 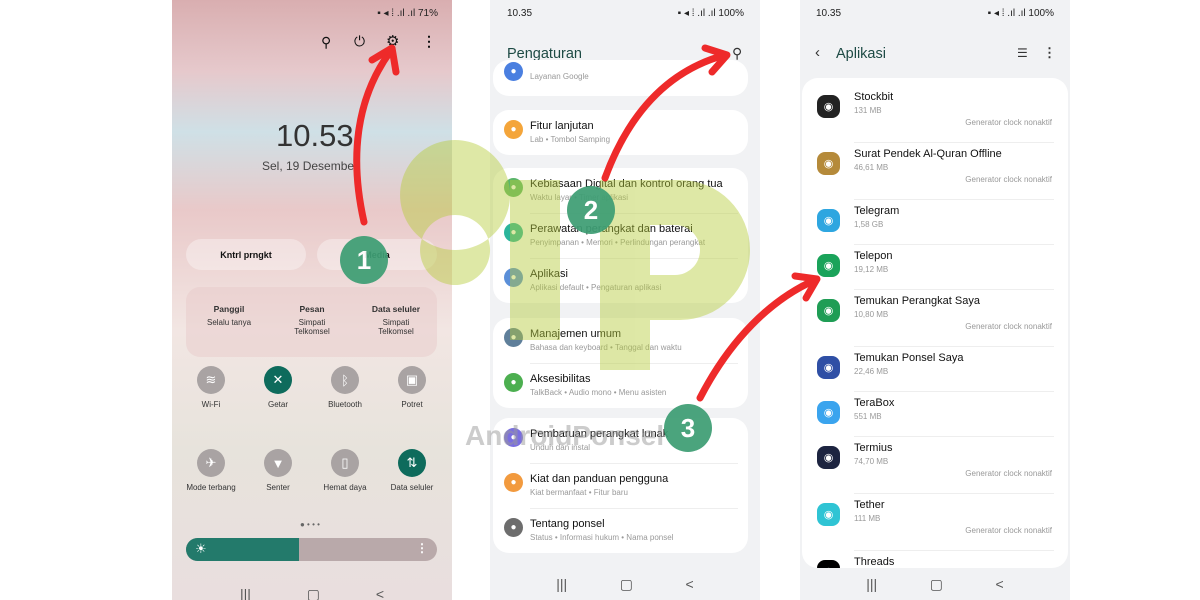 What do you see at coordinates (201, 548) in the screenshot?
I see `sun-icon: ☀` at bounding box center [201, 548].